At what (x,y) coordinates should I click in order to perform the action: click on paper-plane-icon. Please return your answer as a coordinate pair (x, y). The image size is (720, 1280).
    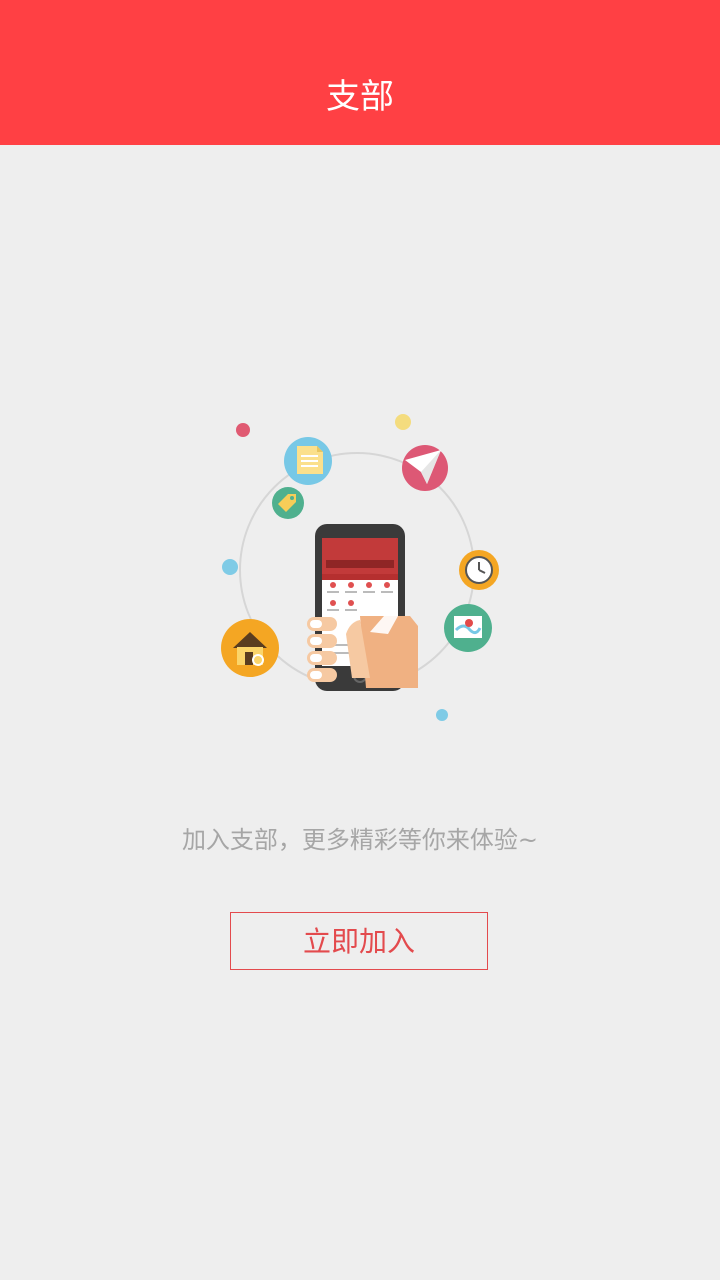
    Looking at the image, I should click on (425, 468).